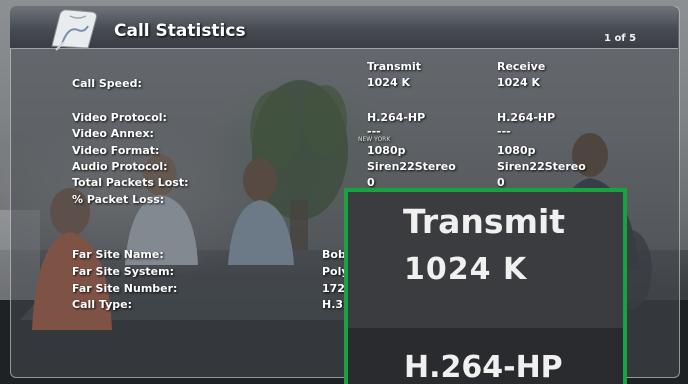 The image size is (688, 384). Describe the element at coordinates (118, 254) in the screenshot. I see `far-site-name-label: Far Site Name:` at that location.